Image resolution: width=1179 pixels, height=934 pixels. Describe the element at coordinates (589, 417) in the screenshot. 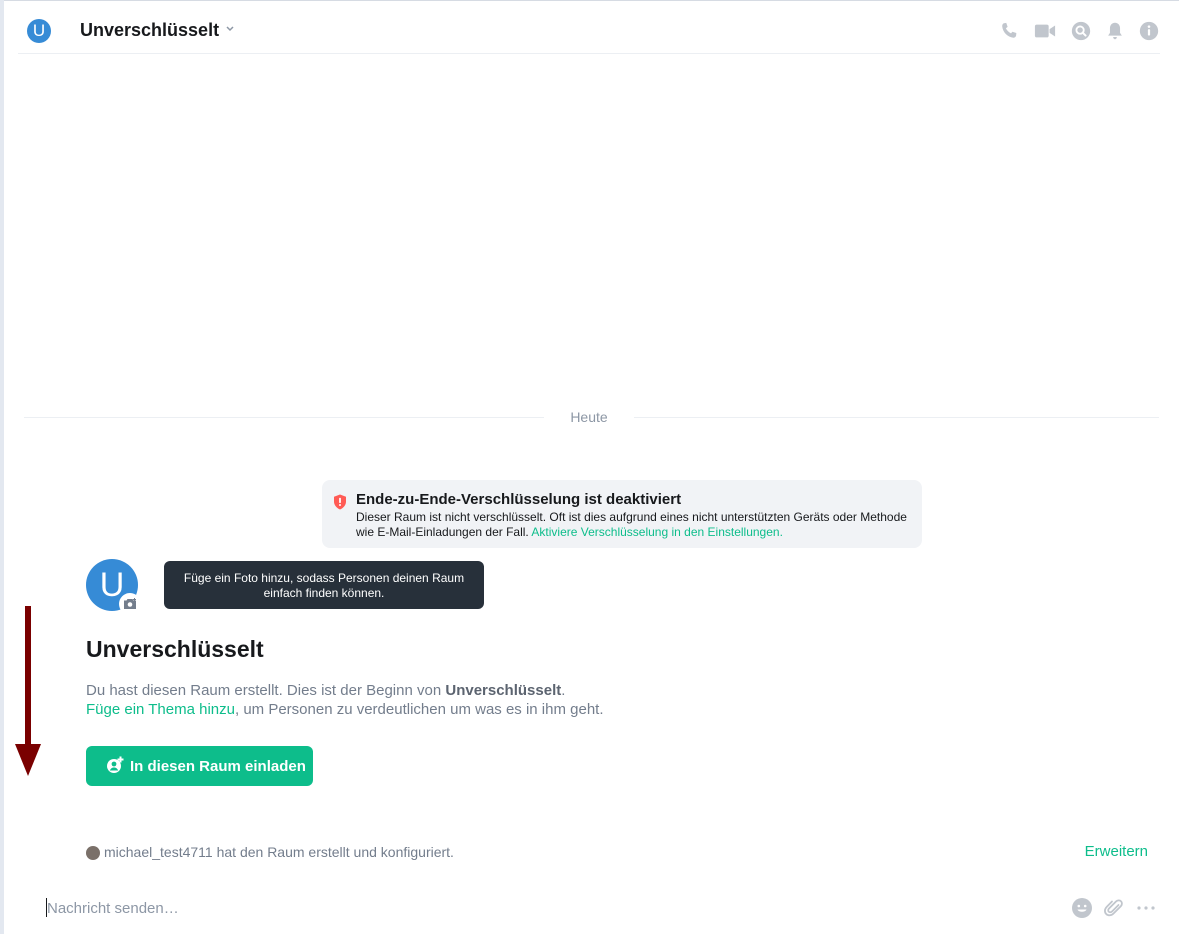

I see `date-label: Heute` at that location.